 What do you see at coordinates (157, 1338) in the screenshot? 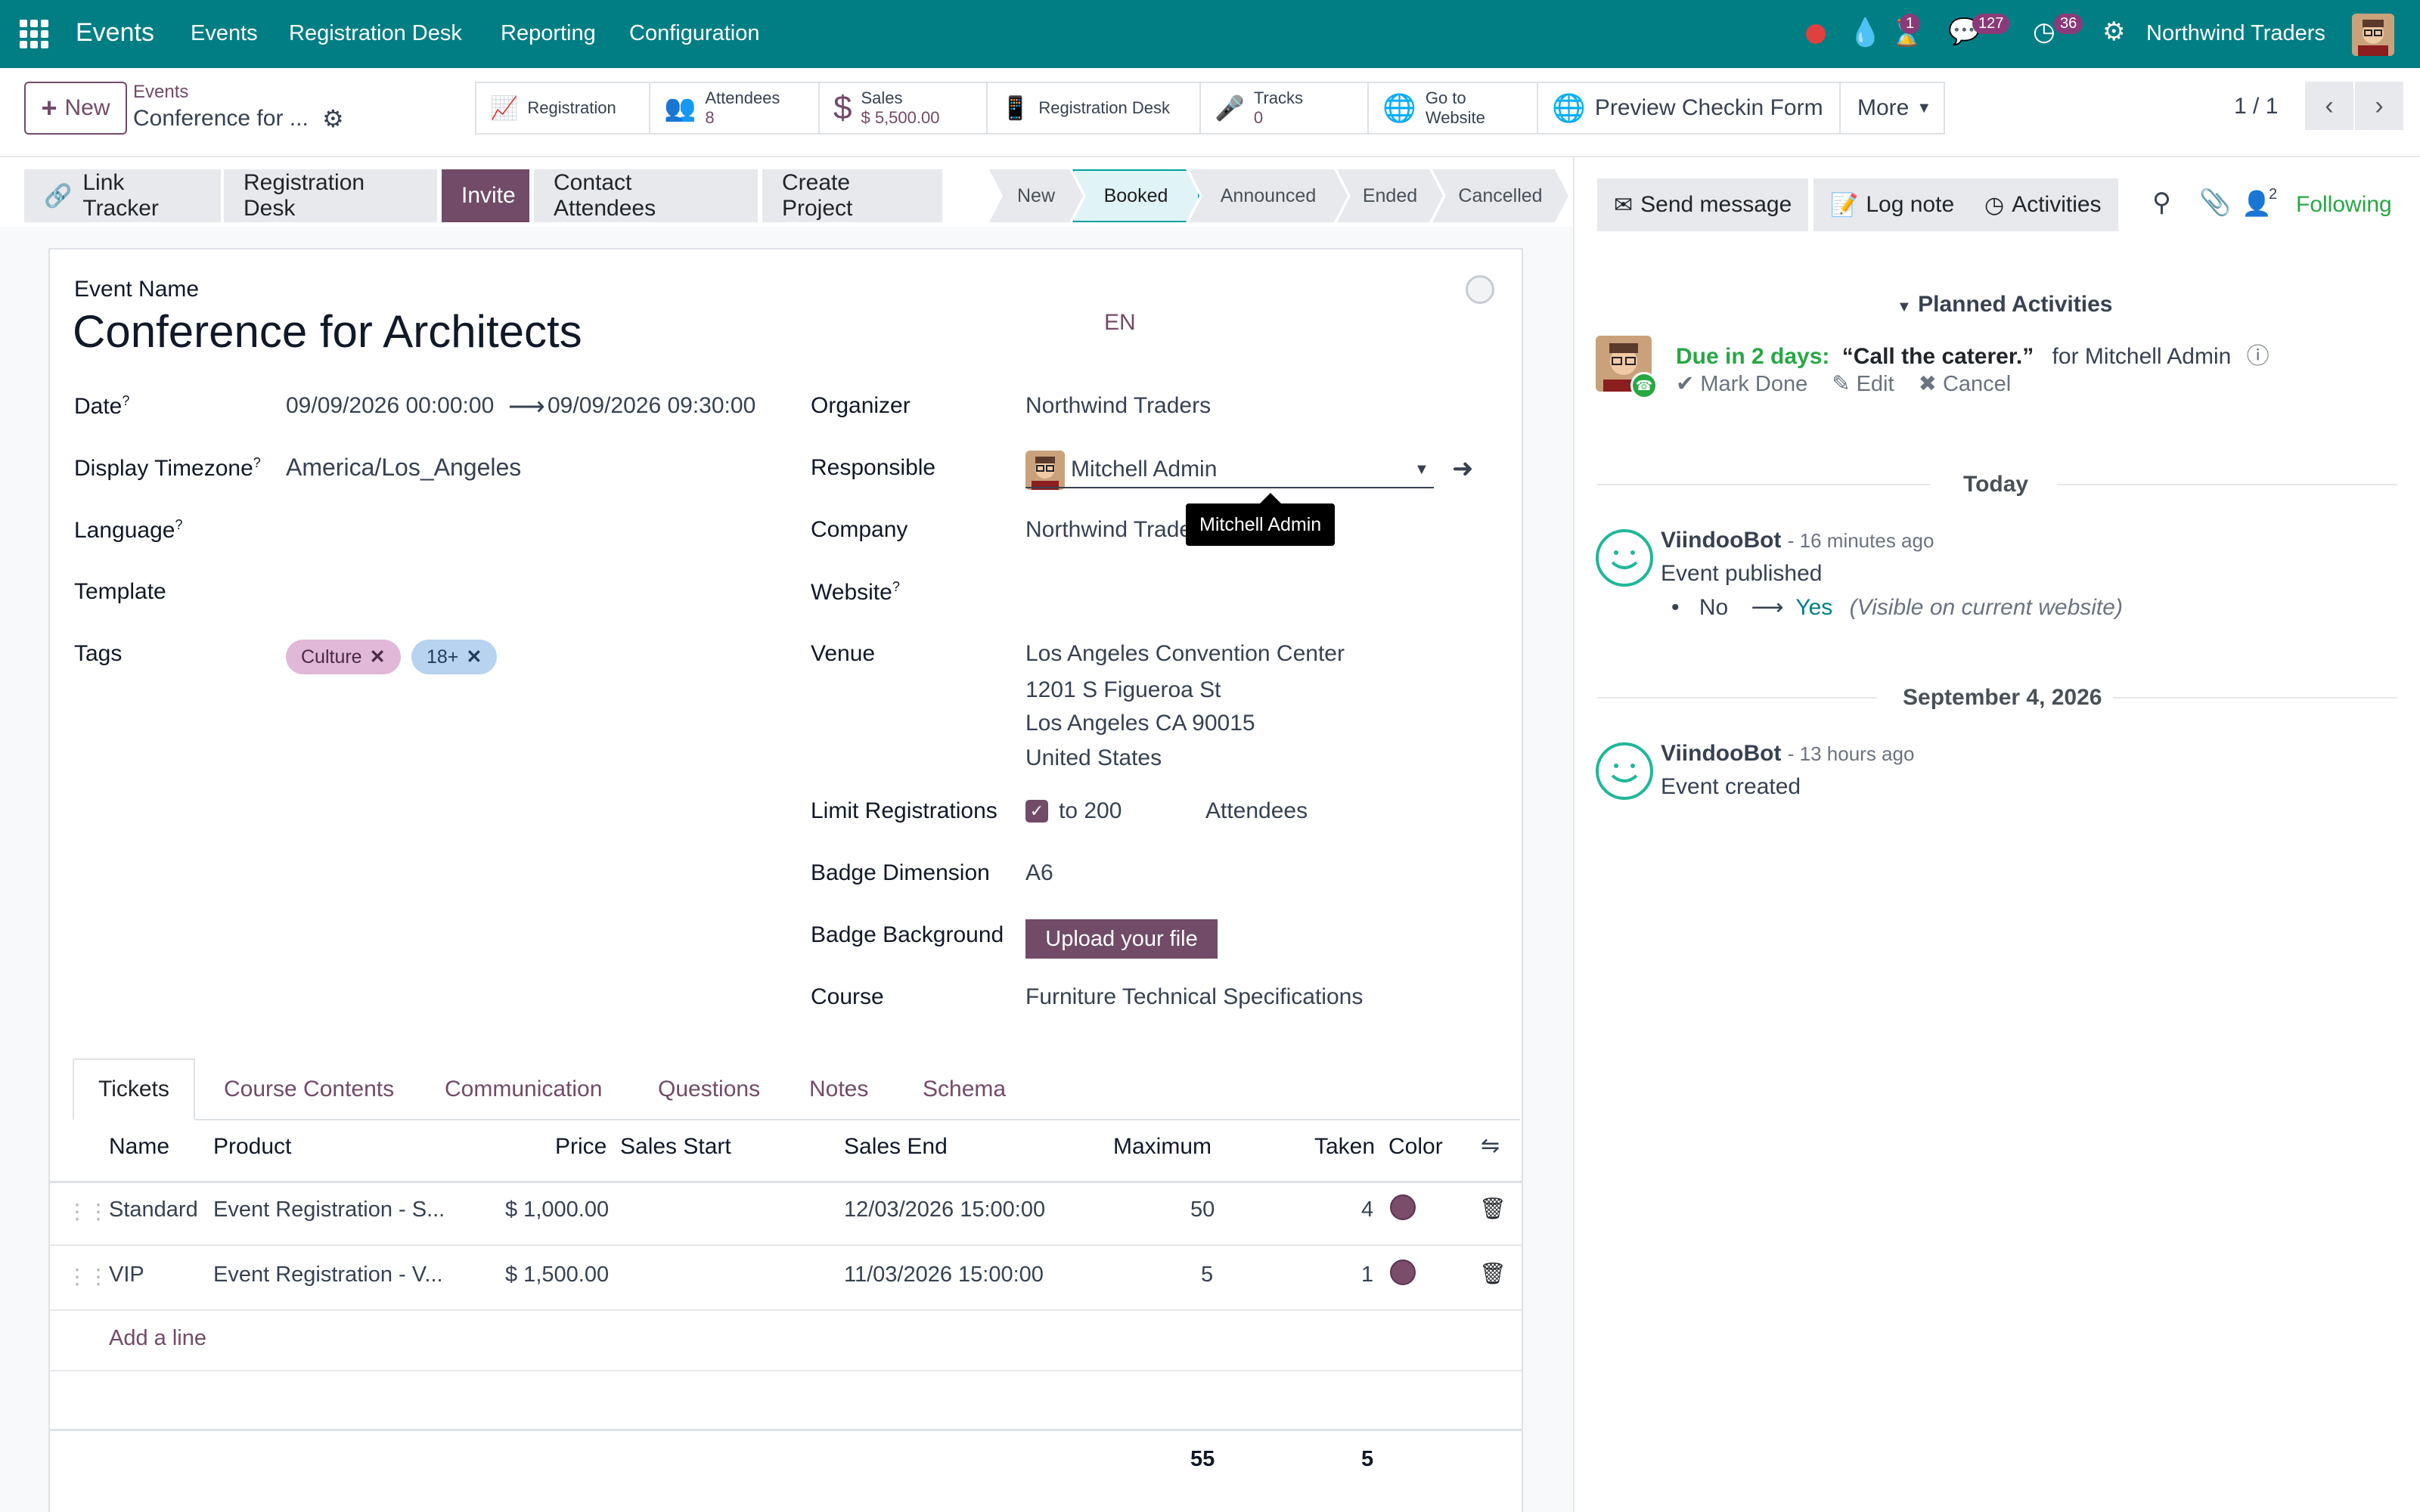
I see `add-line-link: Add a line` at bounding box center [157, 1338].